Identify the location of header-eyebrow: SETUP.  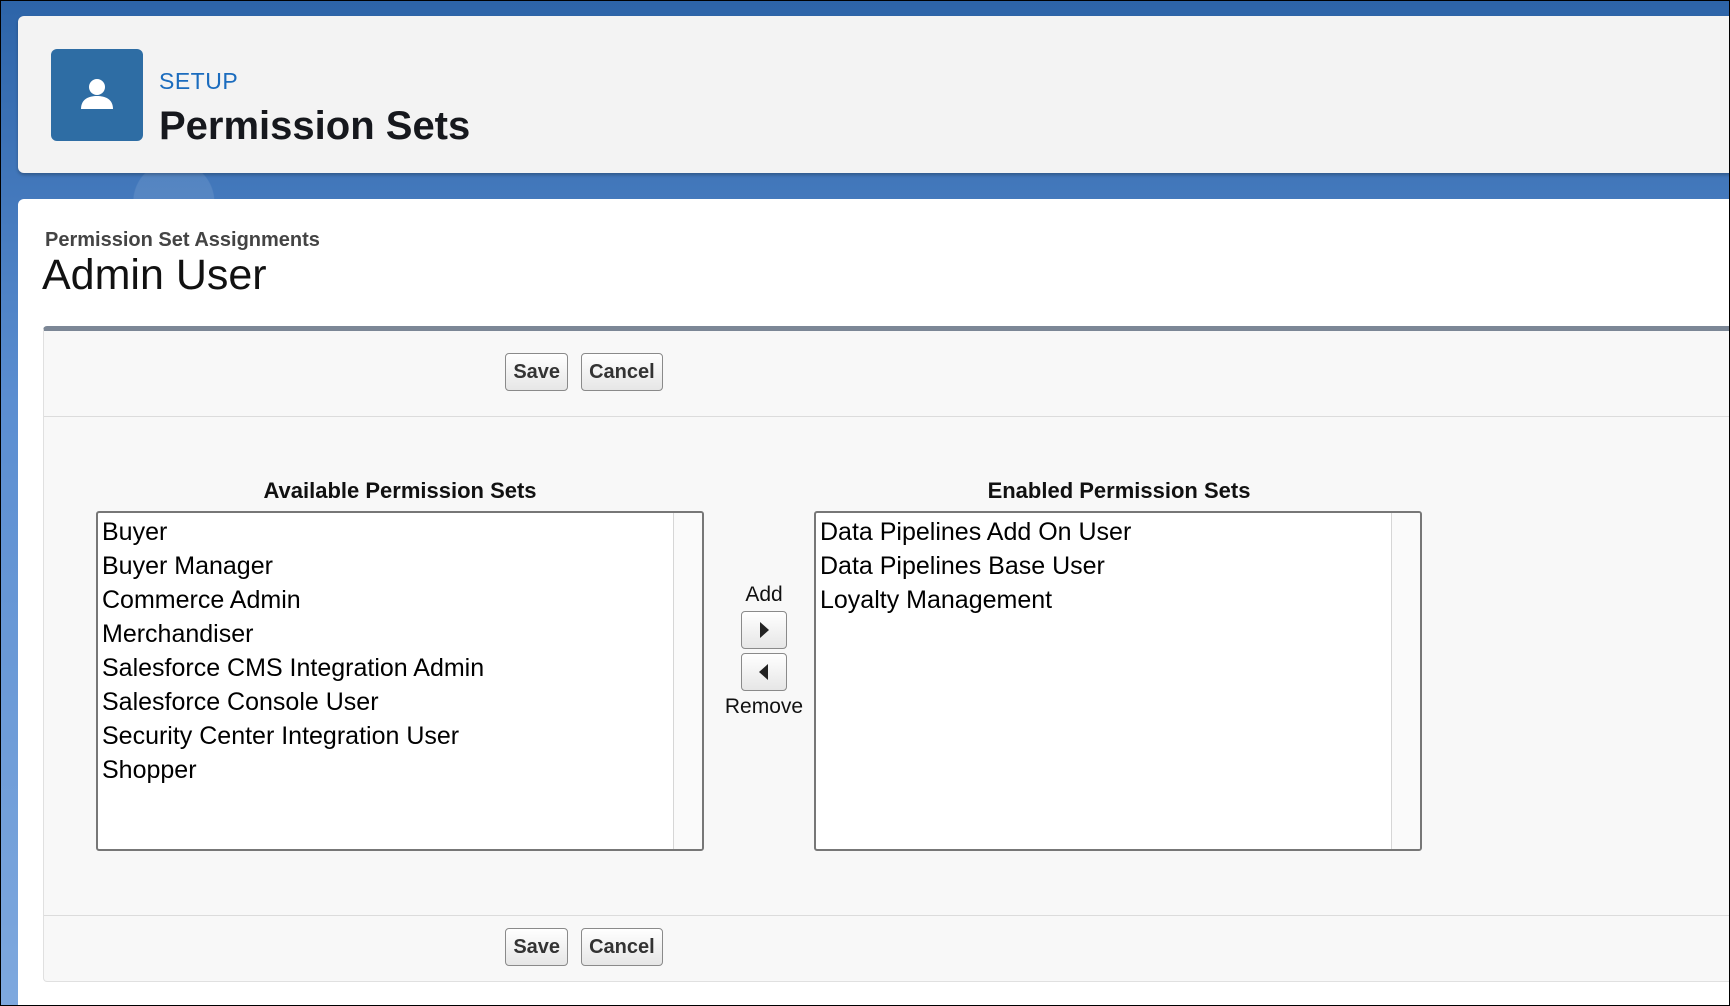
(199, 81).